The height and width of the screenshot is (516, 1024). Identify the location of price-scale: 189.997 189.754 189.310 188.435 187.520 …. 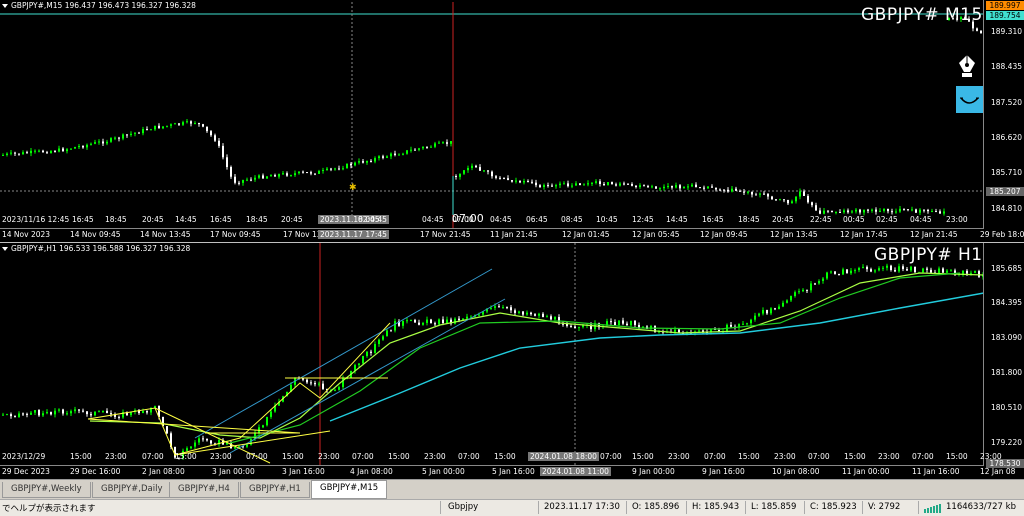
(1003, 121).